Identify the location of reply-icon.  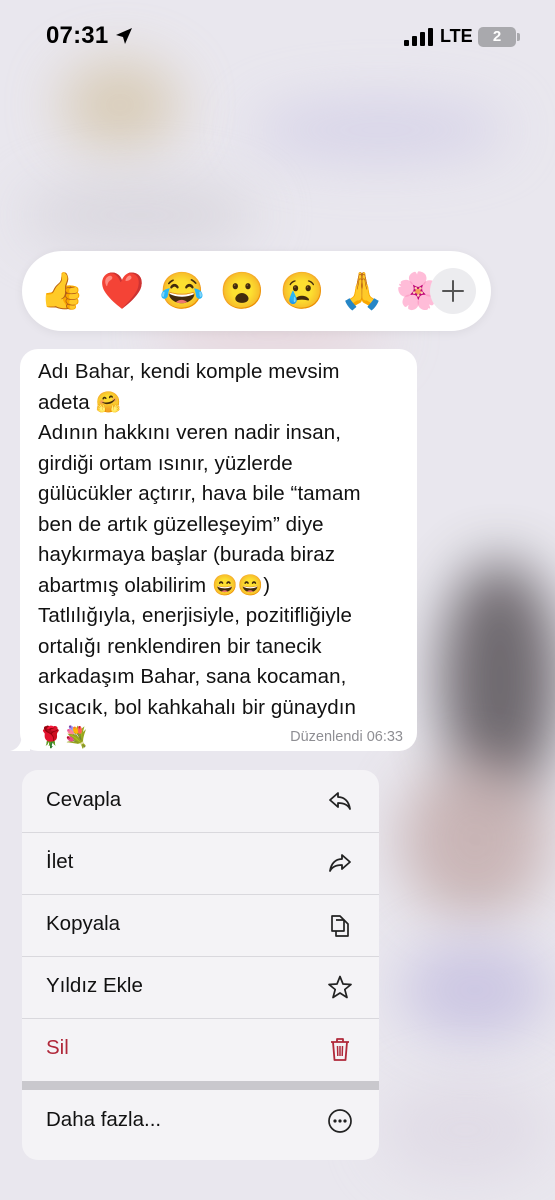
(340, 801).